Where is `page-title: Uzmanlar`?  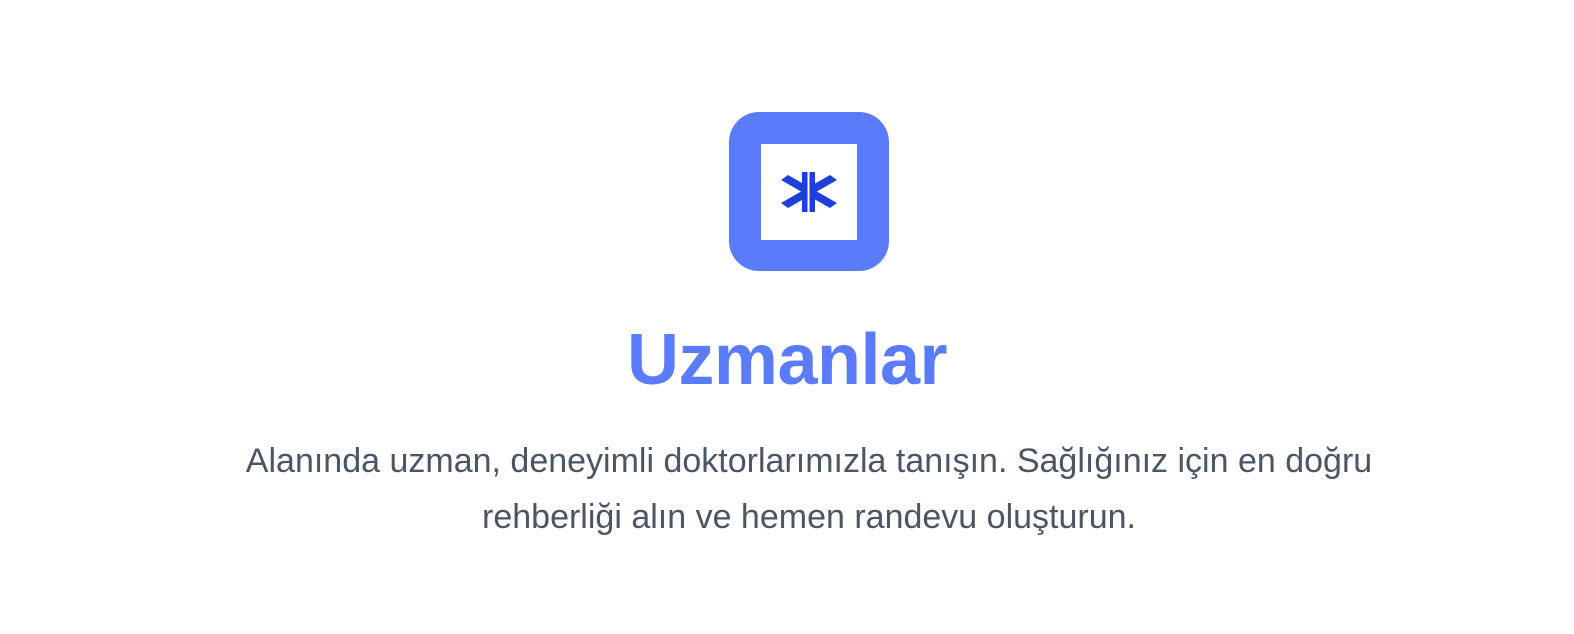 page-title: Uzmanlar is located at coordinates (787, 360).